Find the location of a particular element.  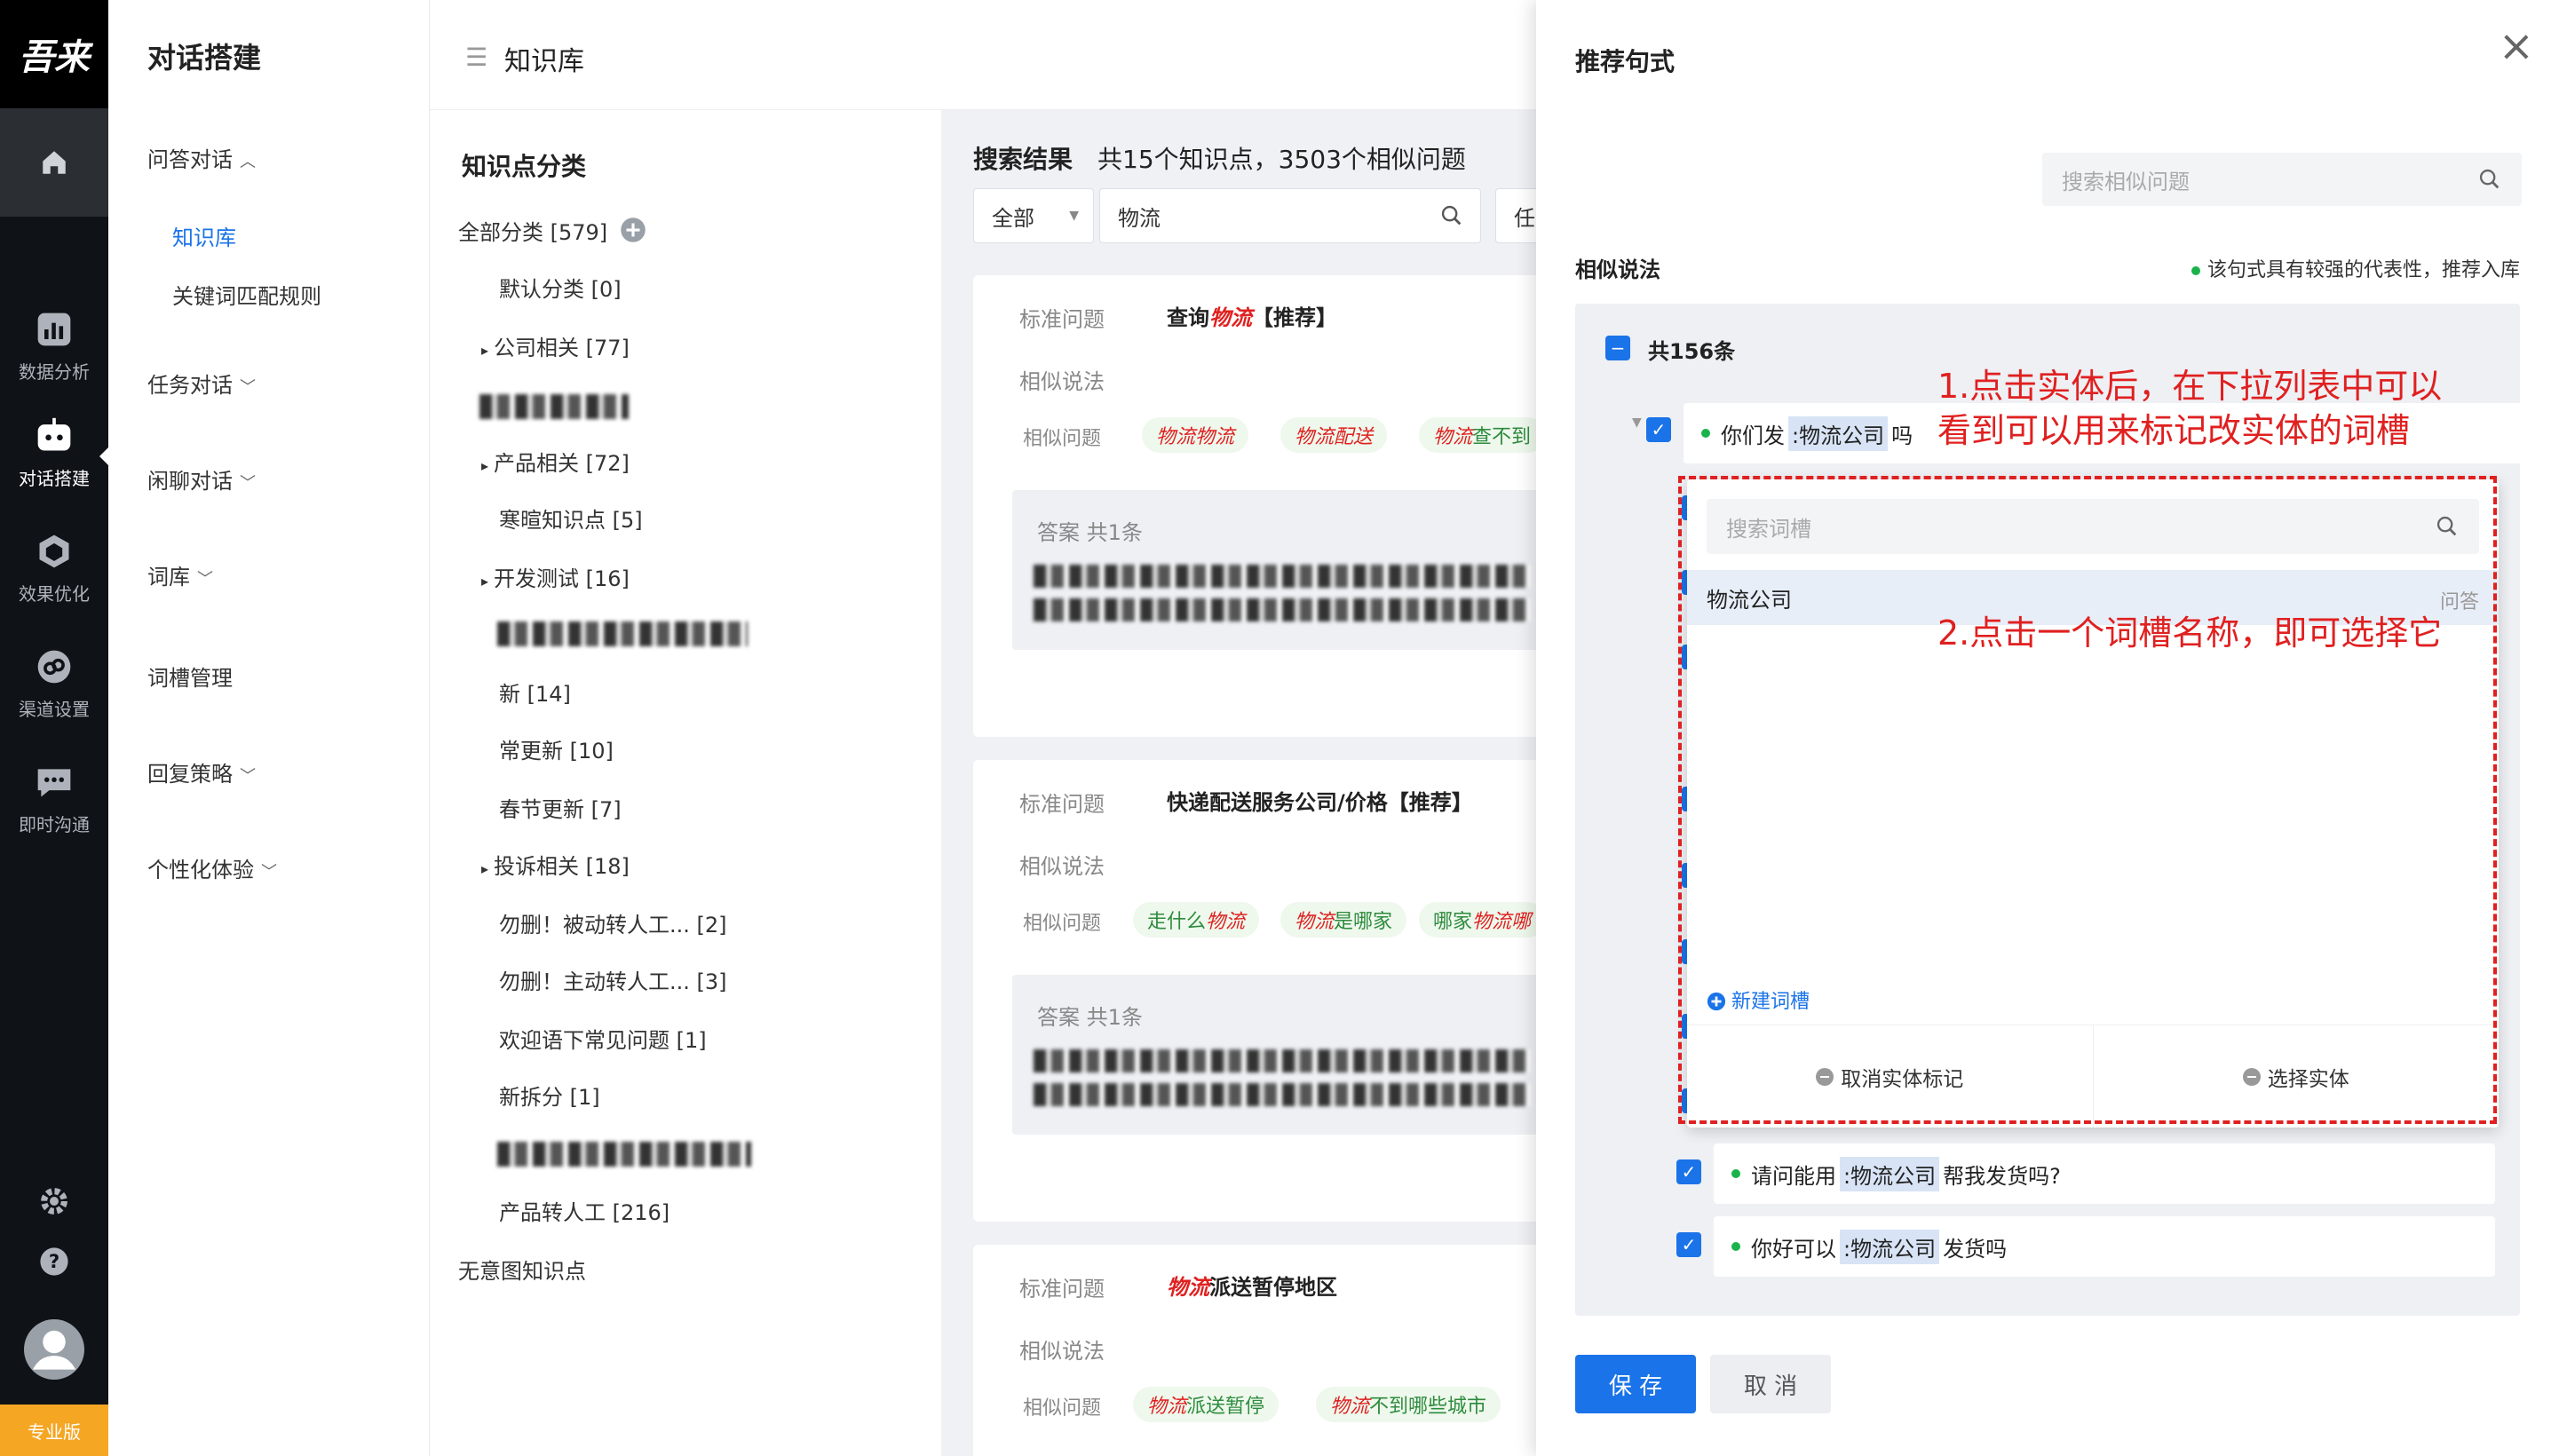

rail-data-analysis: 数据分析 is located at coordinates (54, 346).